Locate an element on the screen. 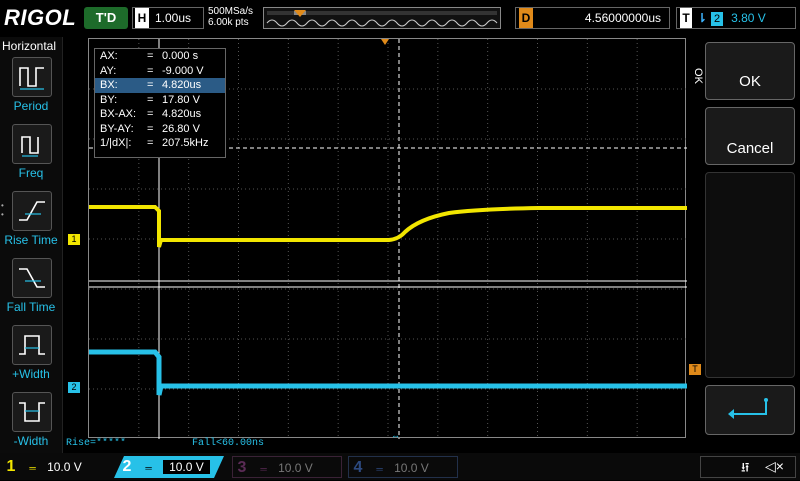  positive-width-button is located at coordinates (32, 345).